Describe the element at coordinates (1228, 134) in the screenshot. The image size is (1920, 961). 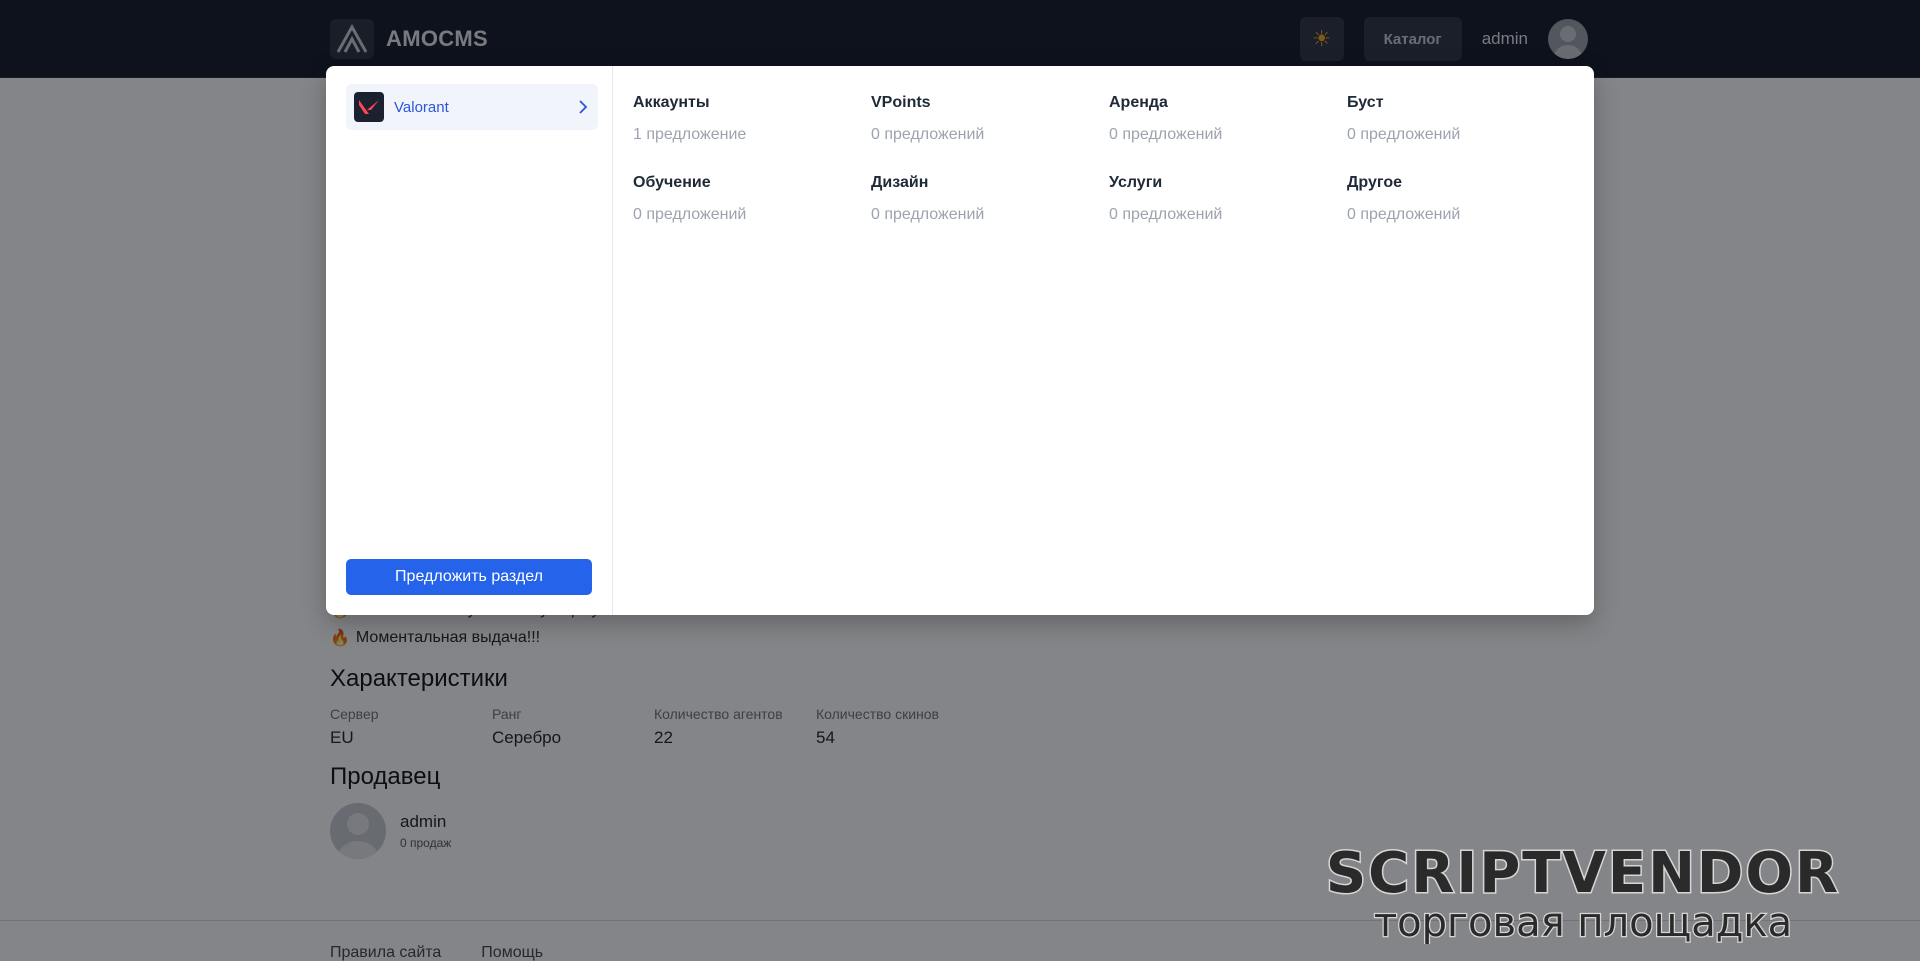
I see `category-rent: Аренда 0 предложений` at that location.